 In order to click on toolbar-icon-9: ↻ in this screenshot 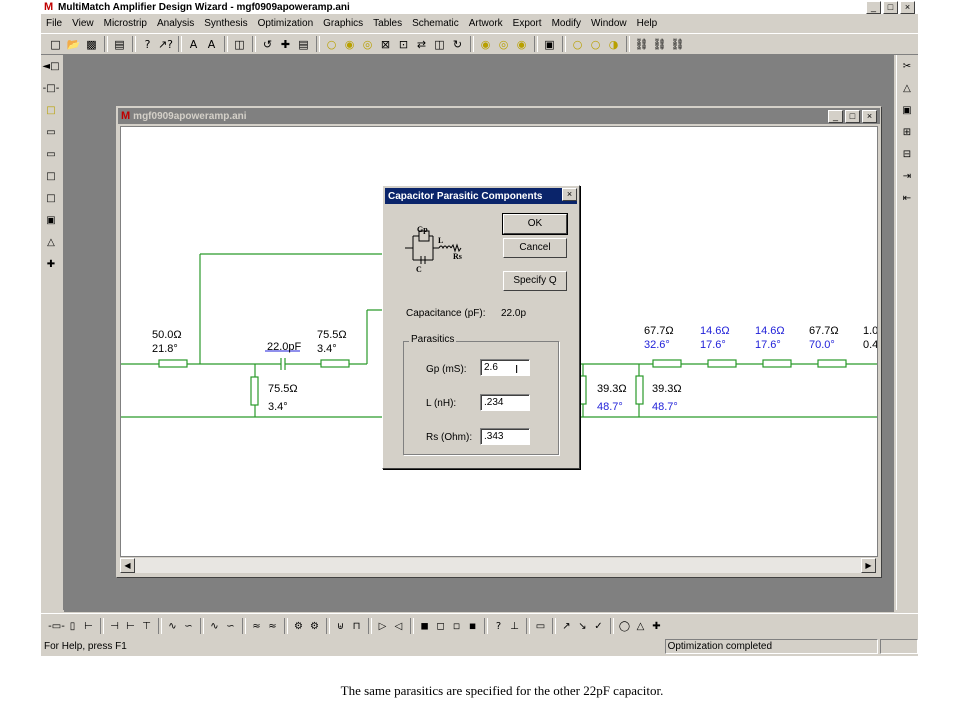, I will do `click(457, 44)`.